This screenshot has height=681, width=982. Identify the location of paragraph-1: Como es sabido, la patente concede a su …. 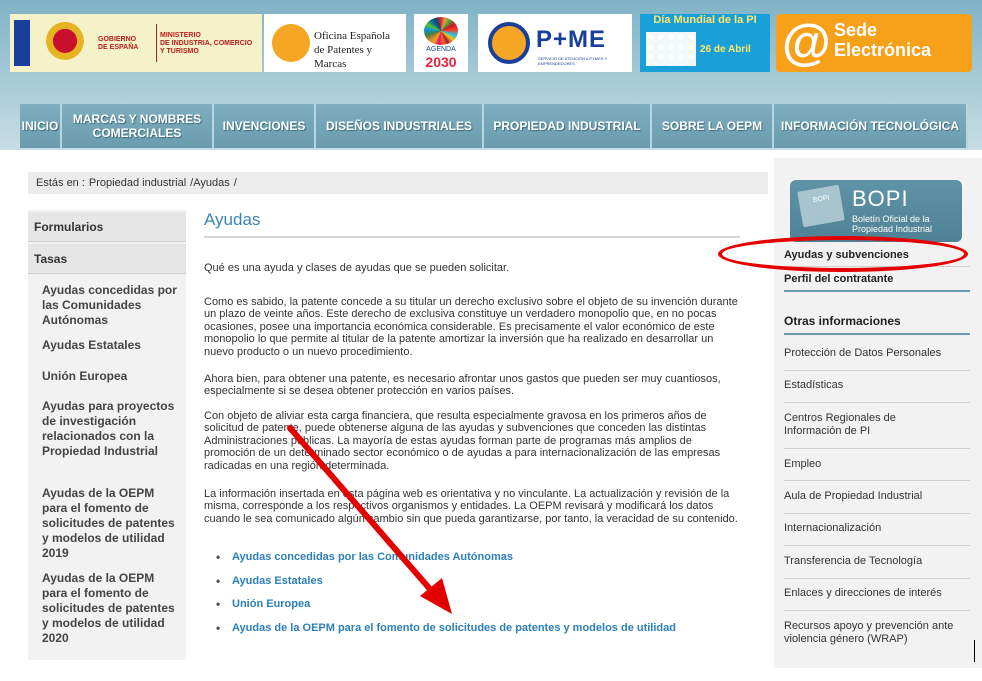
(471, 327).